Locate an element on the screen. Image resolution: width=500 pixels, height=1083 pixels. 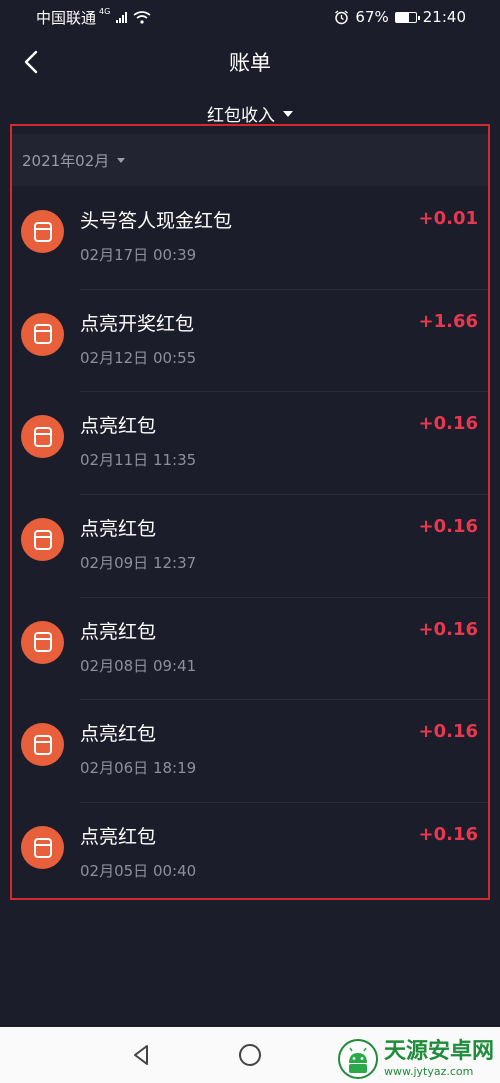
signal-icon is located at coordinates (122, 17).